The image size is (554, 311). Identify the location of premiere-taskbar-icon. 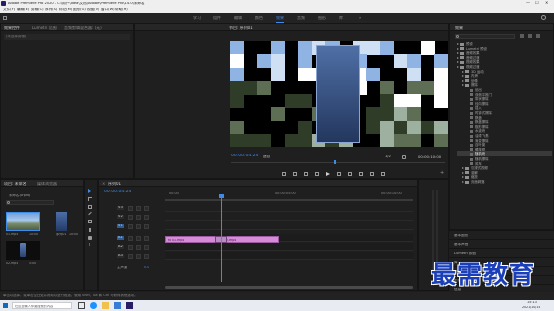
(129, 305).